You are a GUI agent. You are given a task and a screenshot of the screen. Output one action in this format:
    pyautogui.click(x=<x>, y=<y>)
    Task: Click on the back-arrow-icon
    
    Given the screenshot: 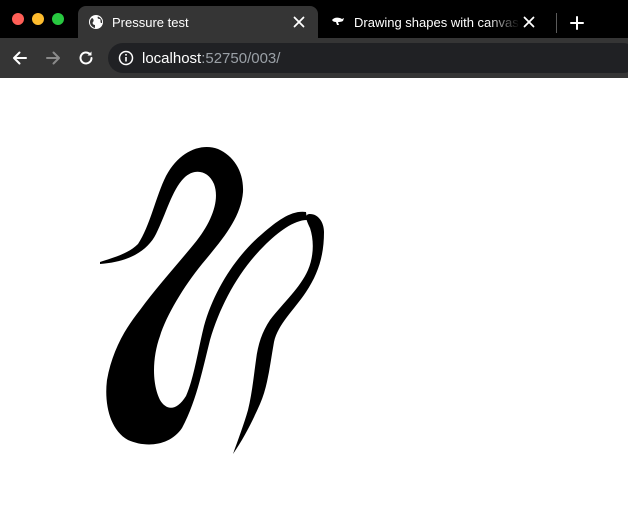 What is the action you would take?
    pyautogui.click(x=20, y=58)
    